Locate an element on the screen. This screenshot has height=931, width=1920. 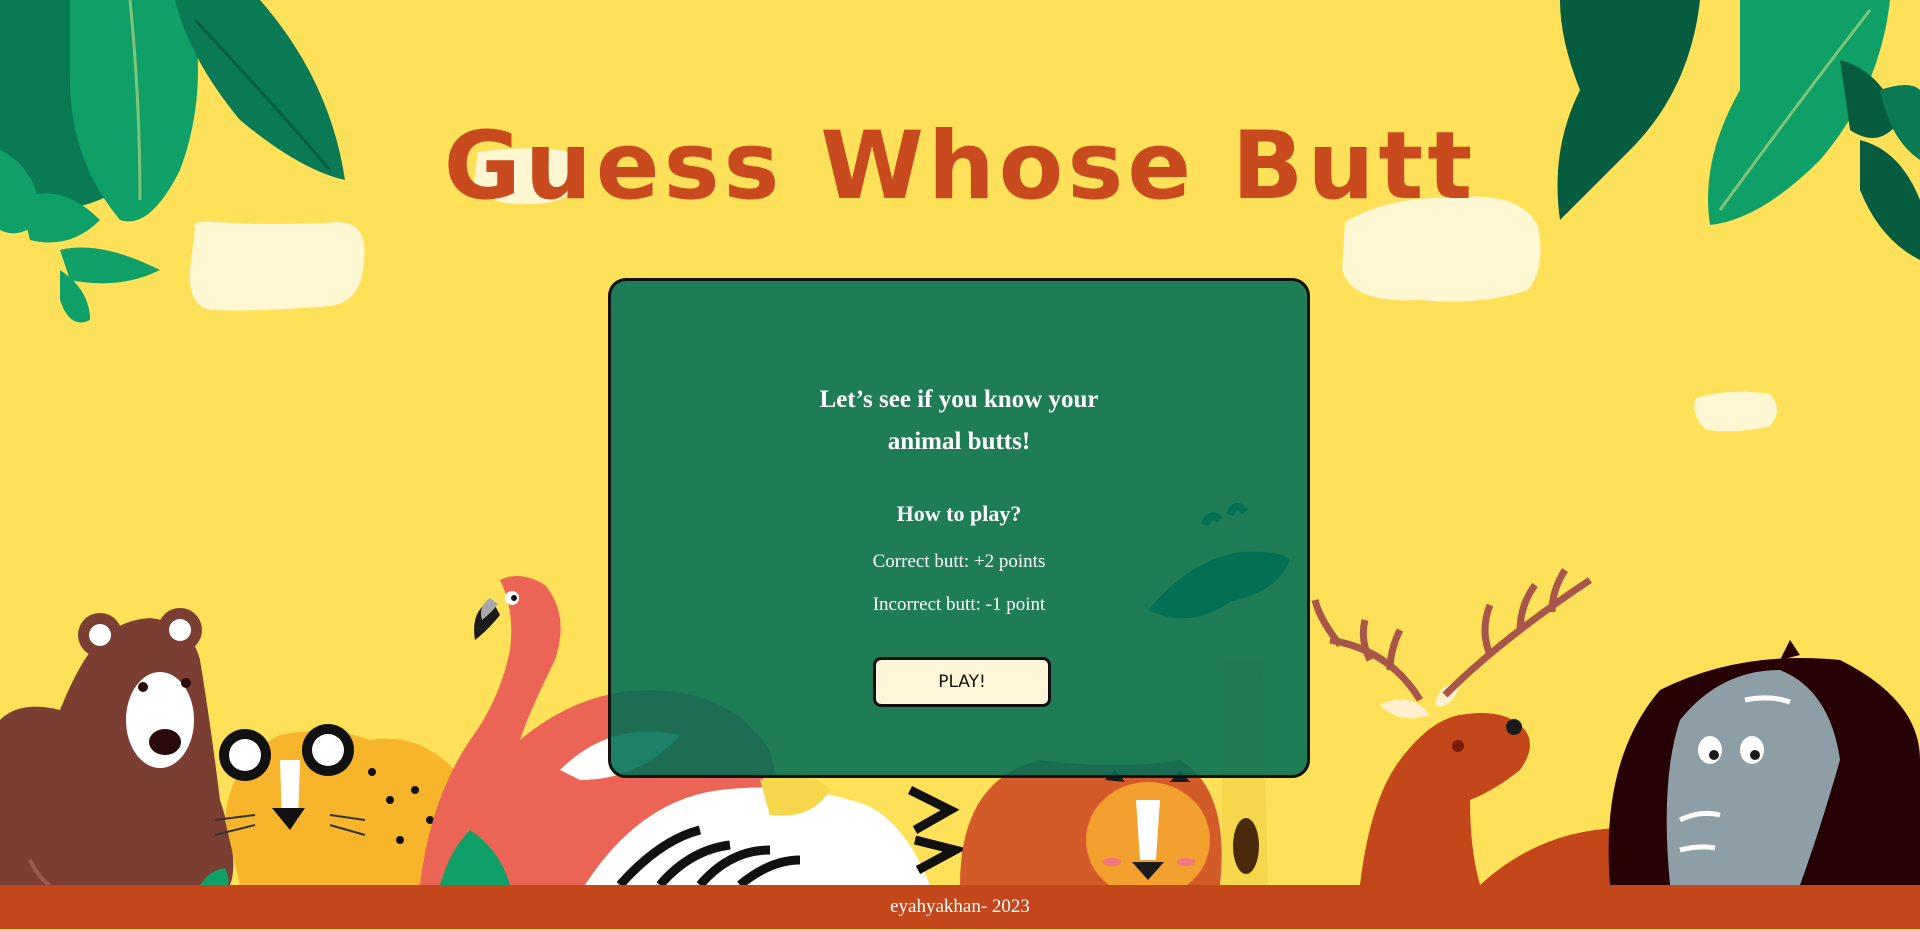
intro-line-2: animal butts! is located at coordinates (959, 441).